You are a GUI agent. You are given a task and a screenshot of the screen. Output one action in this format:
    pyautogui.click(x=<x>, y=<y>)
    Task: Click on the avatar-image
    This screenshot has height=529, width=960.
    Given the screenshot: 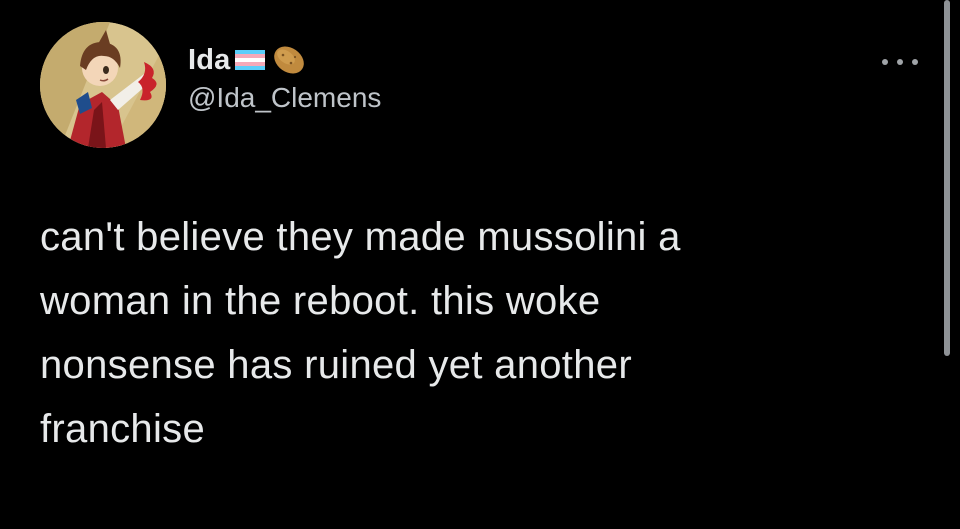 What is the action you would take?
    pyautogui.click(x=103, y=85)
    